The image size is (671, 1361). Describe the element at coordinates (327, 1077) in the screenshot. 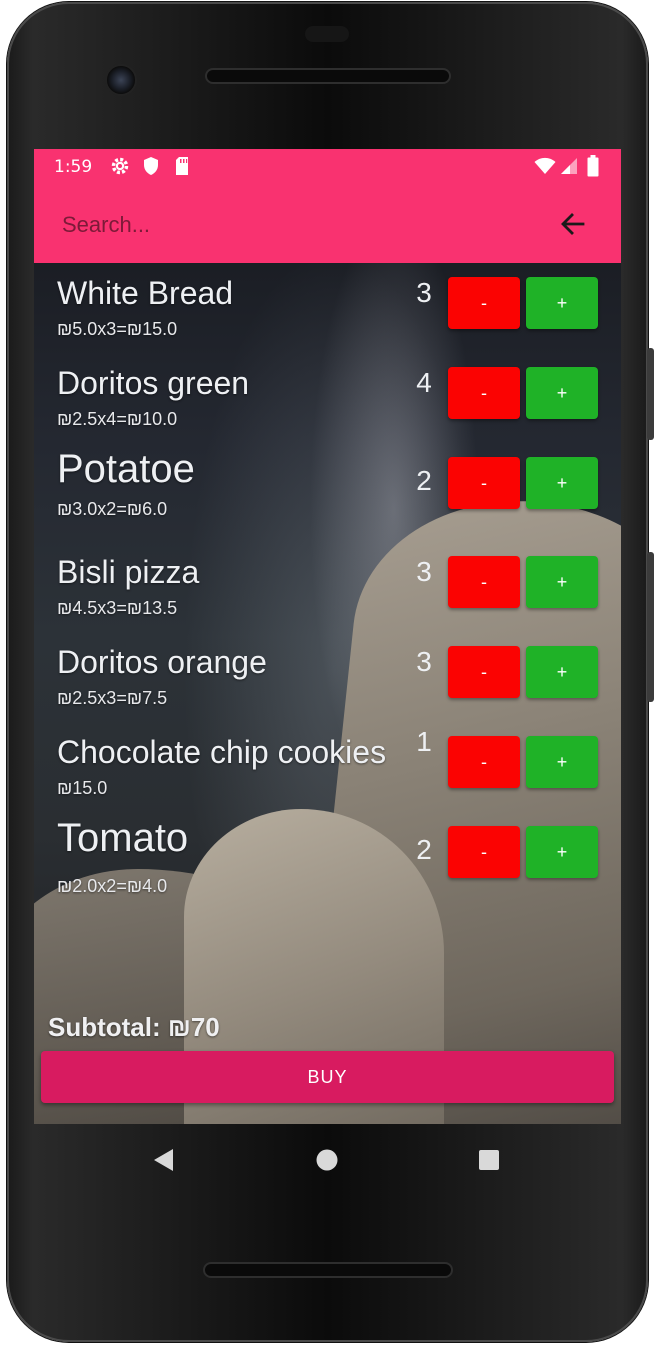

I see `buy-button: BUY` at that location.